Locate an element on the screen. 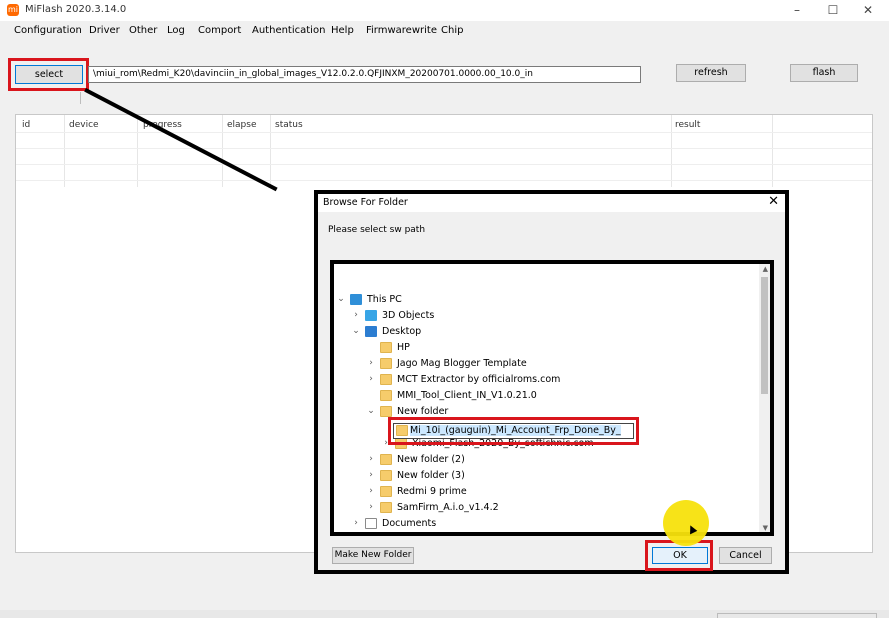 The width and height of the screenshot is (889, 618). 3d-objects-icon is located at coordinates (371, 315).